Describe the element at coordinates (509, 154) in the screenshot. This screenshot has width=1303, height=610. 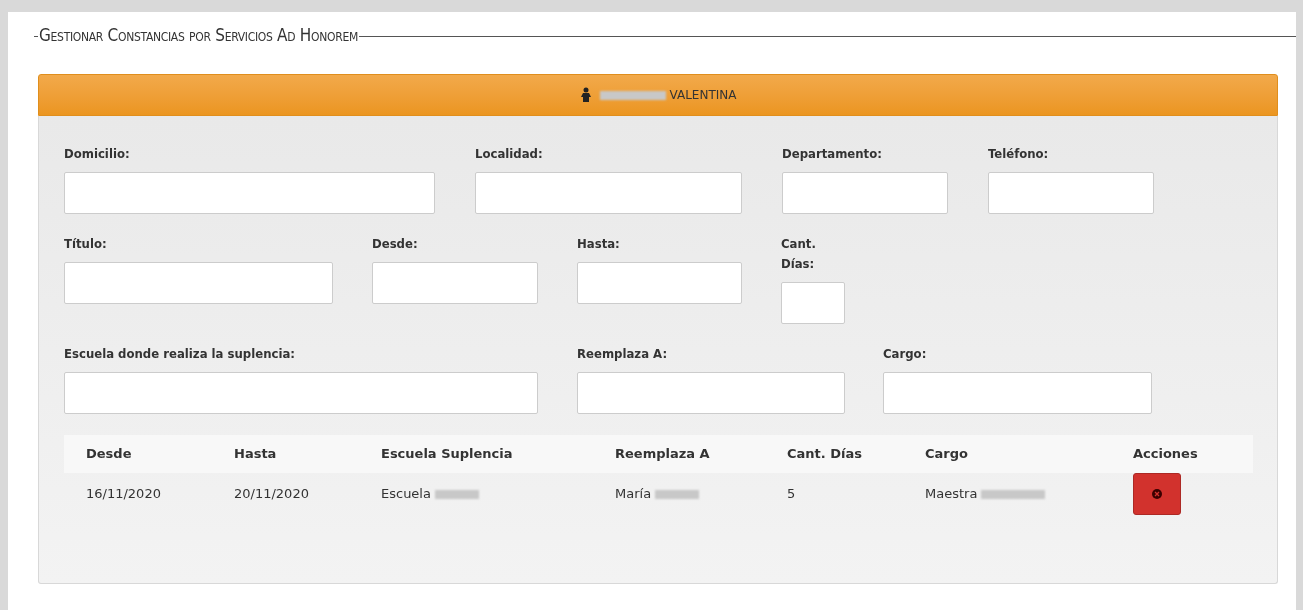
I see `field-label: Localidad:` at that location.